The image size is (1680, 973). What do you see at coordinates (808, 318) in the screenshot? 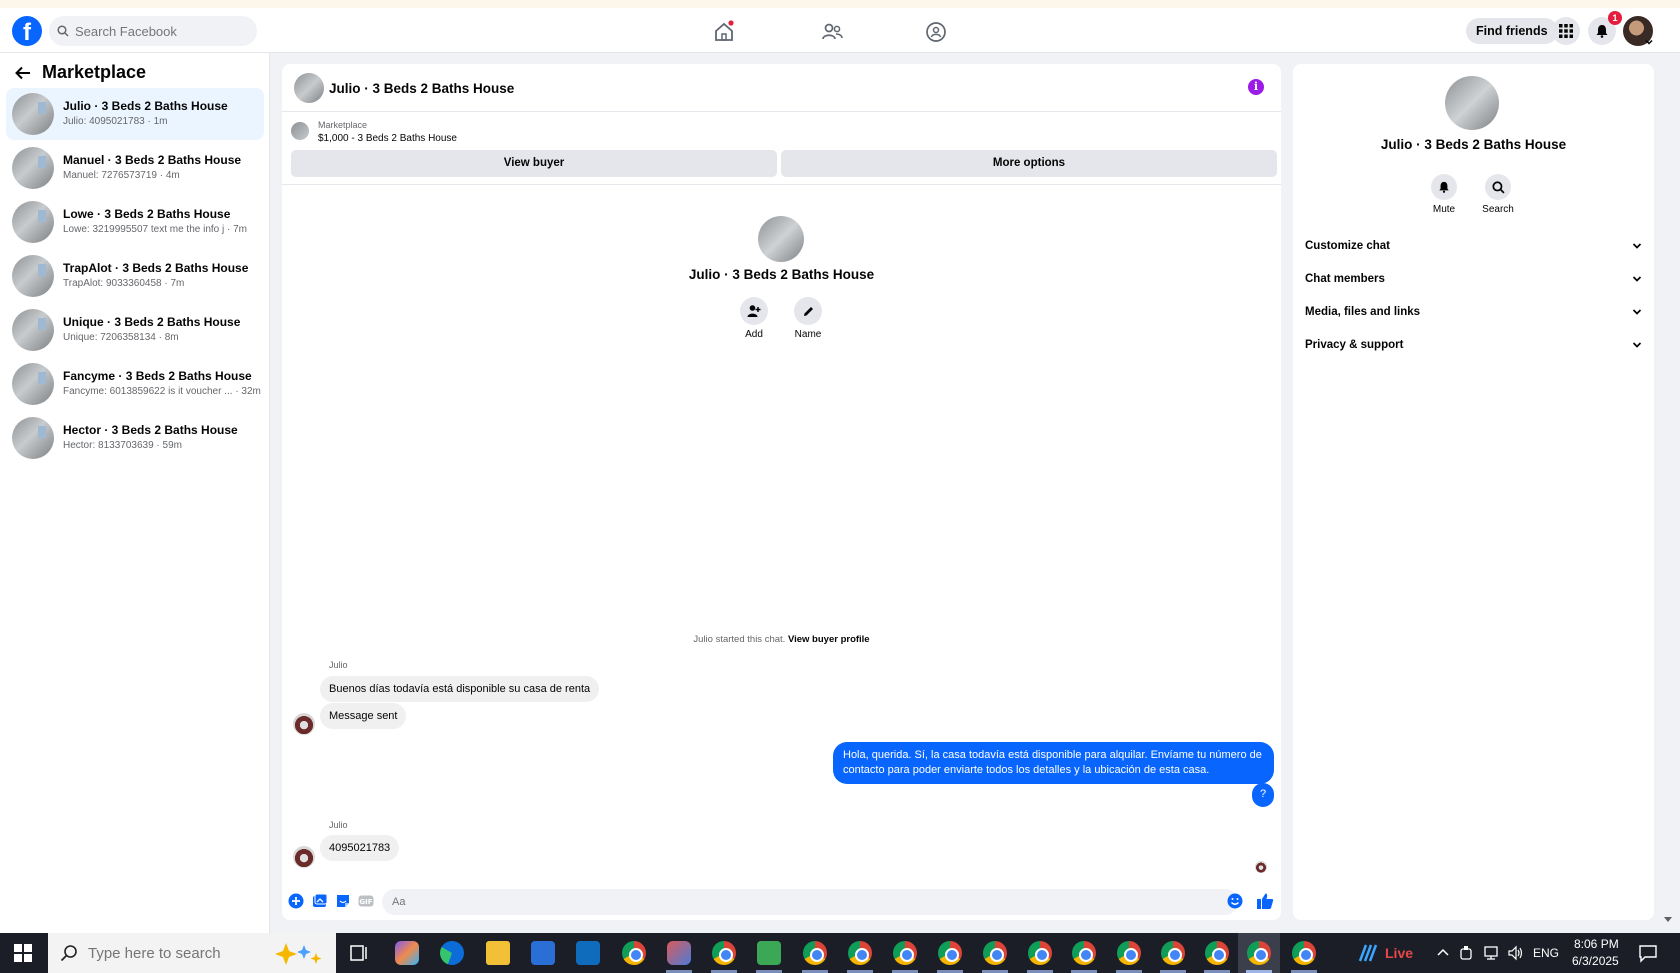
I see `name-chat-action: Name` at bounding box center [808, 318].